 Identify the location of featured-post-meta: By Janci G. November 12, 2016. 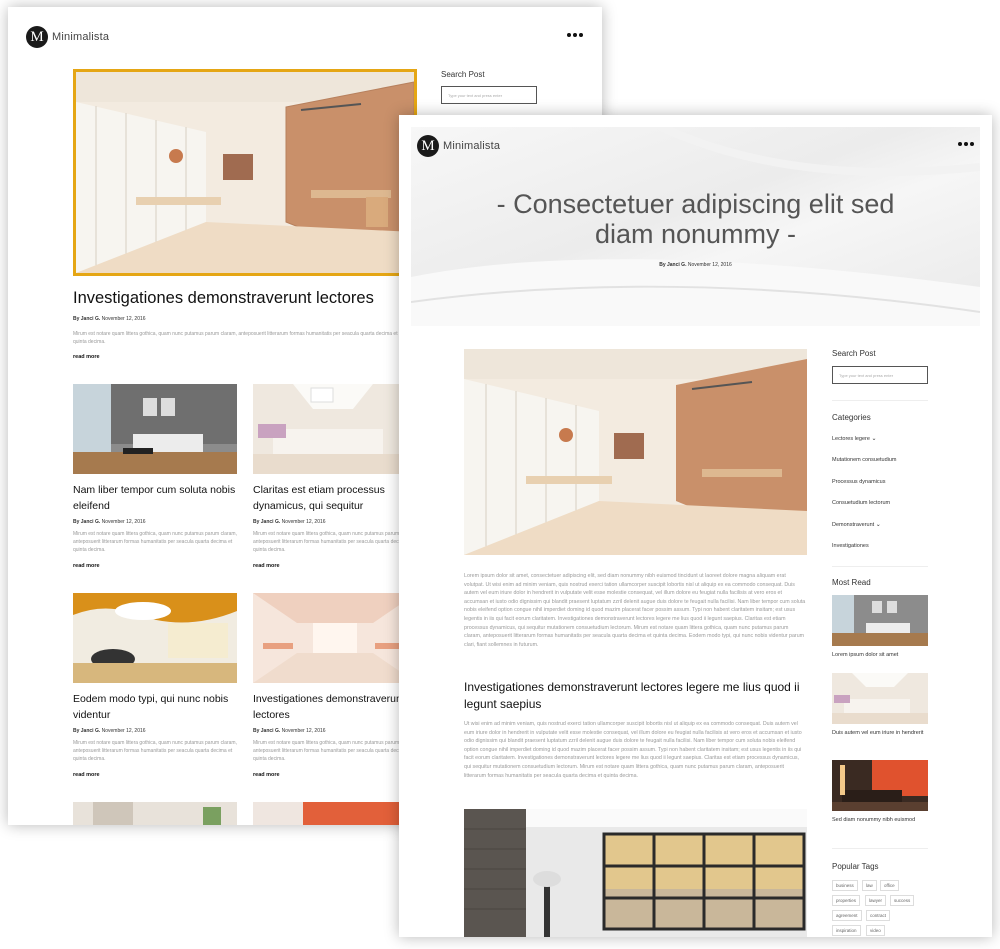
(109, 319).